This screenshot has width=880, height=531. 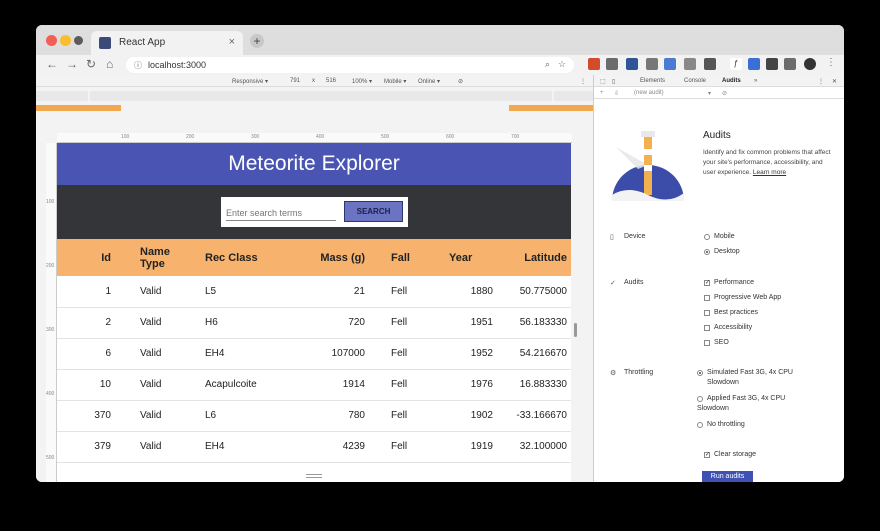 What do you see at coordinates (51, 40) in the screenshot?
I see `close-window-button` at bounding box center [51, 40].